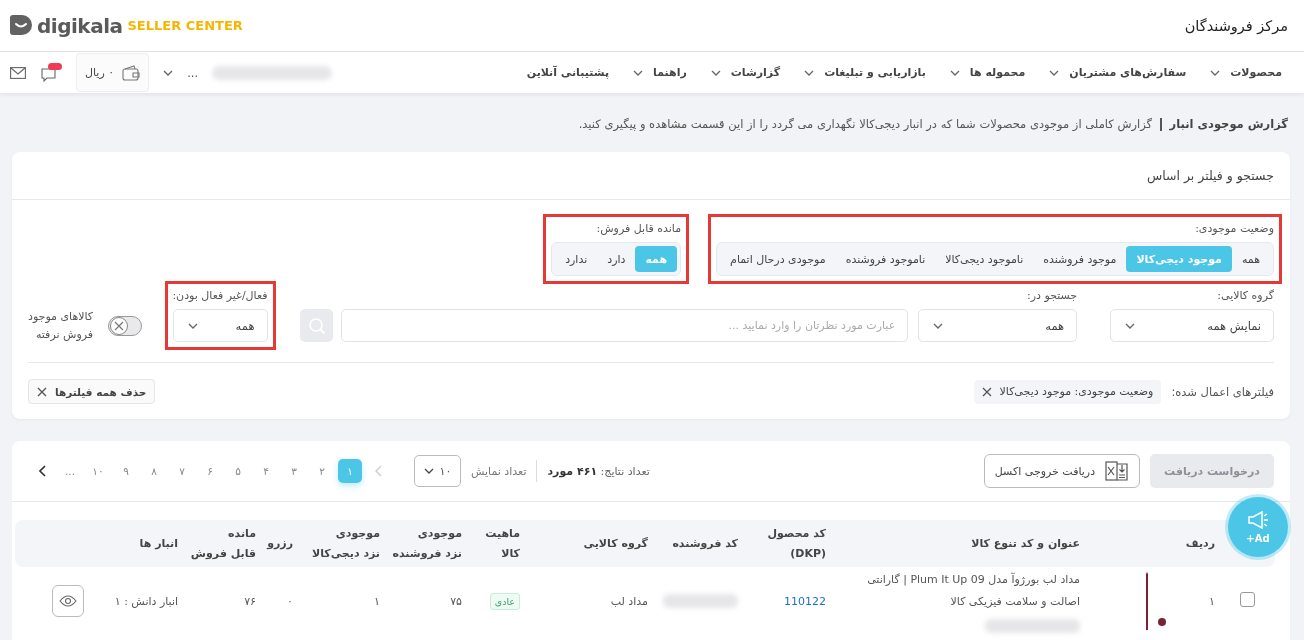 The height and width of the screenshot is (640, 1304). I want to click on segment-option: موجود فروشنده, so click(1080, 259).